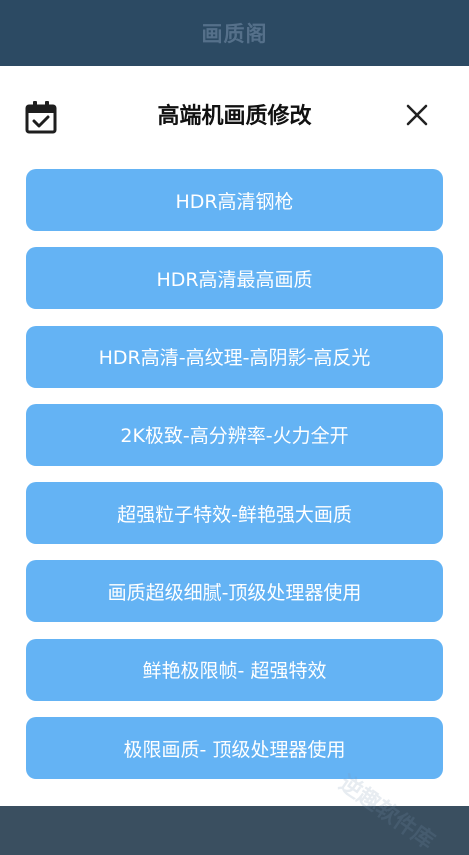 This screenshot has height=855, width=469. I want to click on app-header: 画质阁, so click(234, 33).